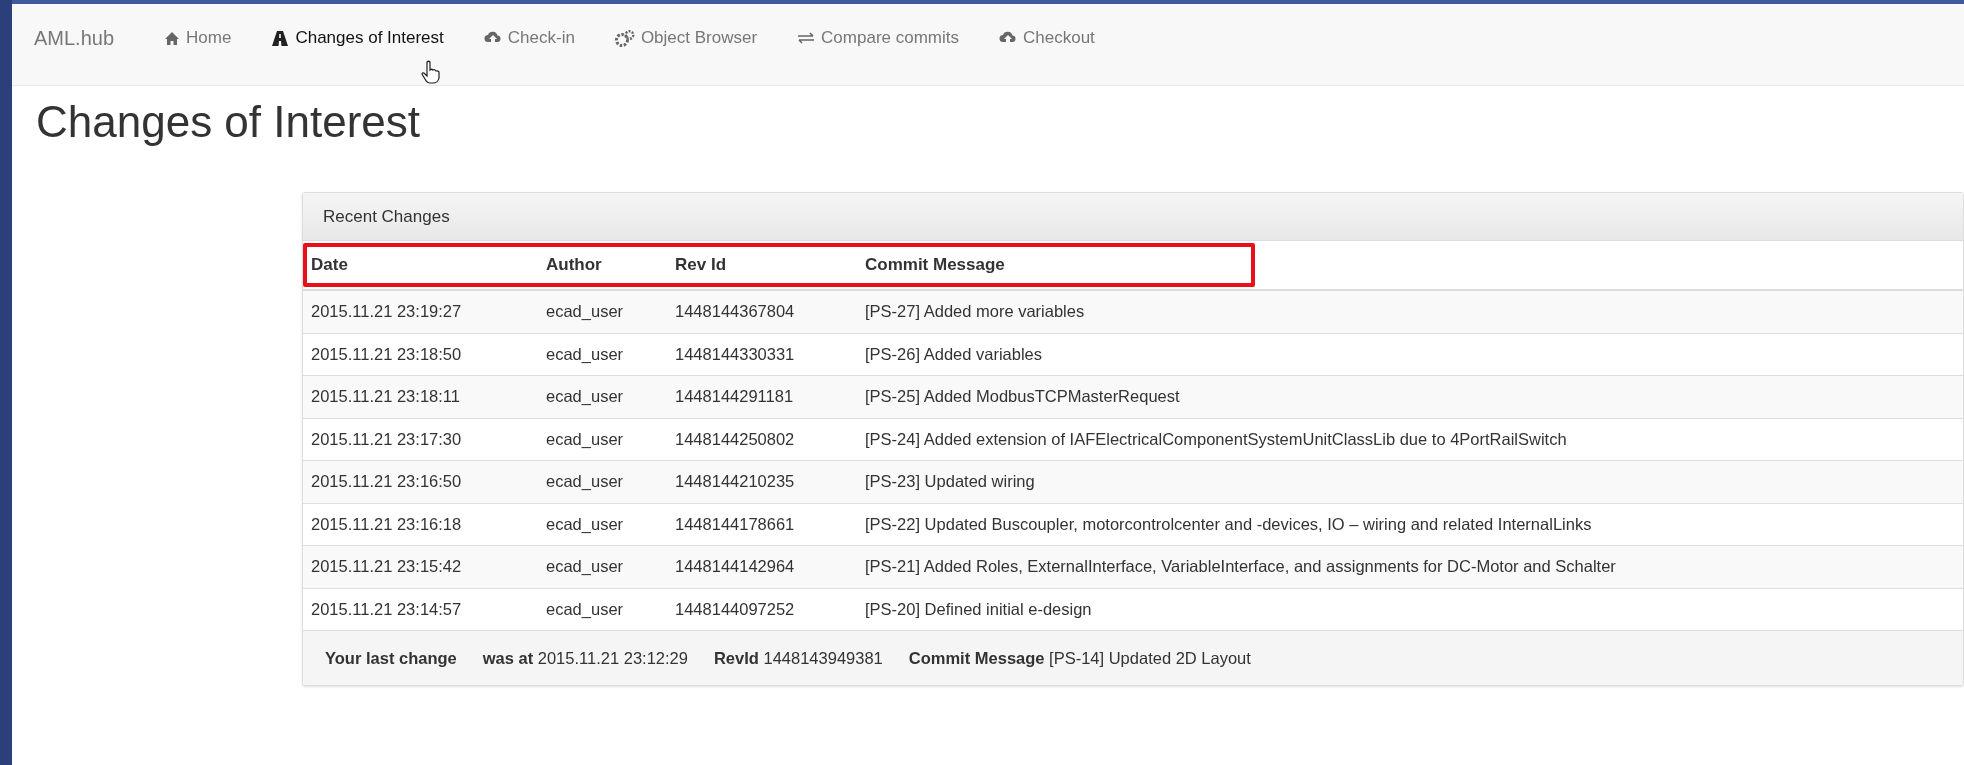 The height and width of the screenshot is (765, 1964). What do you see at coordinates (386, 311) in the screenshot?
I see `table-cell: 2015.11.21 23:19:27` at bounding box center [386, 311].